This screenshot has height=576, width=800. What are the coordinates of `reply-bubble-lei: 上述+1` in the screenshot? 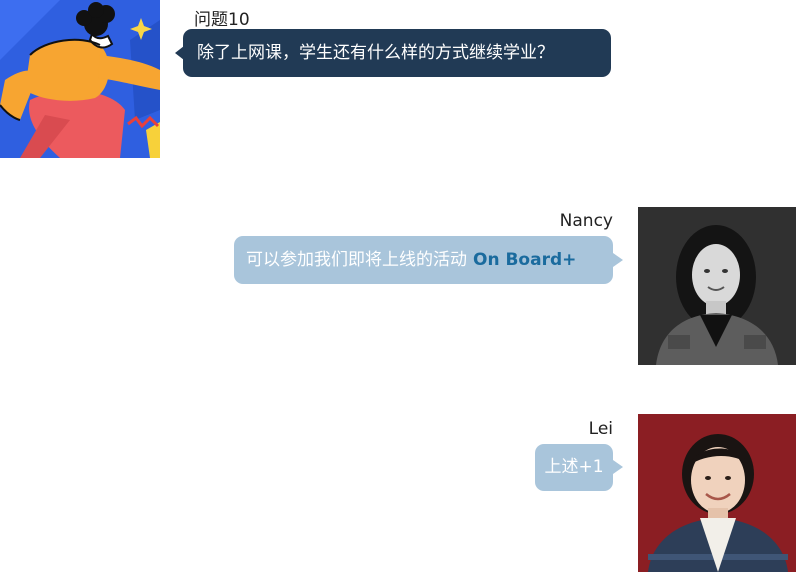 It's located at (574, 467).